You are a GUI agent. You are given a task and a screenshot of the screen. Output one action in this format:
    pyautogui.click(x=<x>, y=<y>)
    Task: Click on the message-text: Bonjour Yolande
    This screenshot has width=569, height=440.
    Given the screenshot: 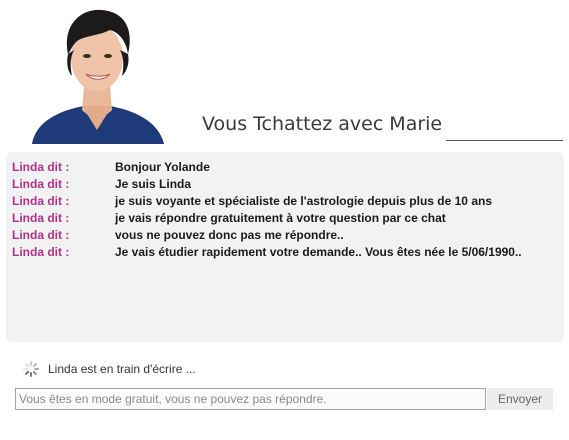 What is the action you would take?
    pyautogui.click(x=162, y=167)
    